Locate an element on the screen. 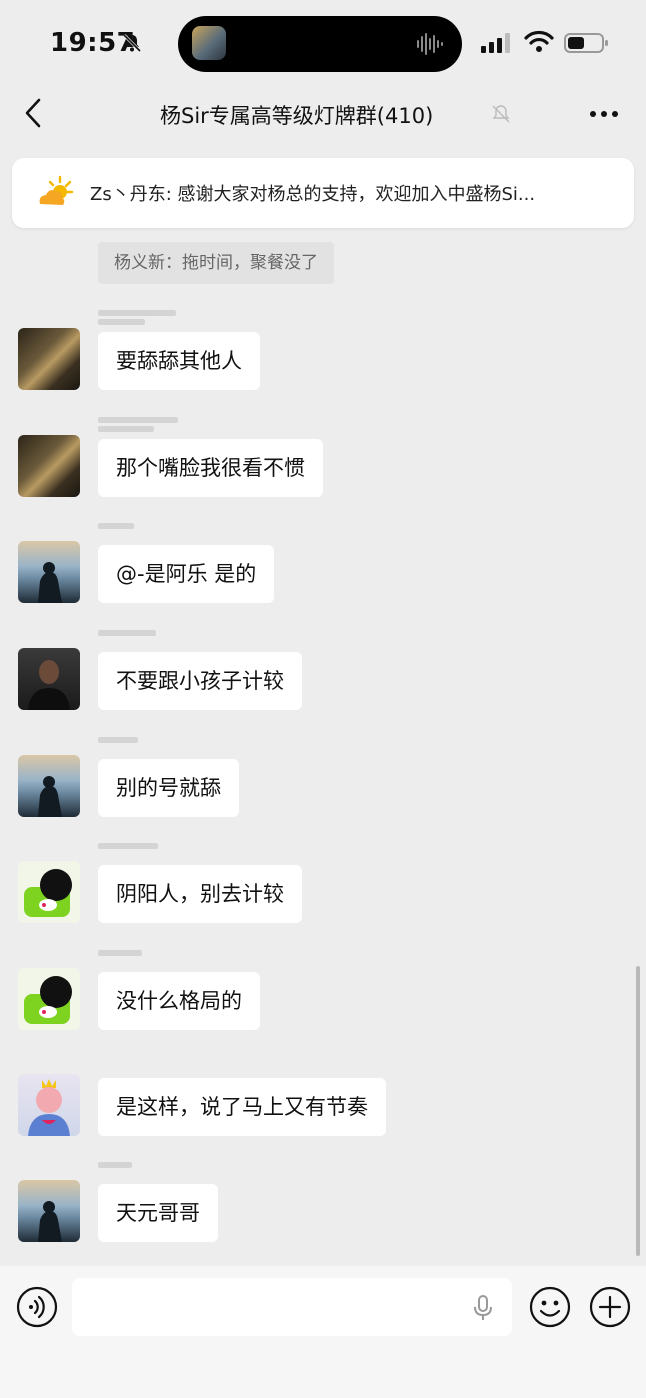 The width and height of the screenshot is (646, 1398). dynamic-island is located at coordinates (320, 44).